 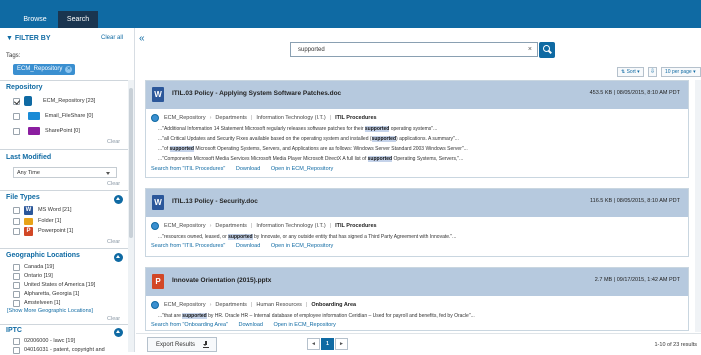 I want to click on result-title: Innovate Orientation (2015).pptx, so click(x=221, y=280).